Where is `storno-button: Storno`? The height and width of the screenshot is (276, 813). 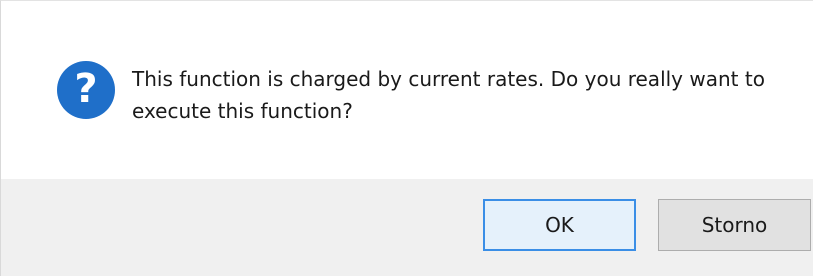
storno-button: Storno is located at coordinates (734, 225).